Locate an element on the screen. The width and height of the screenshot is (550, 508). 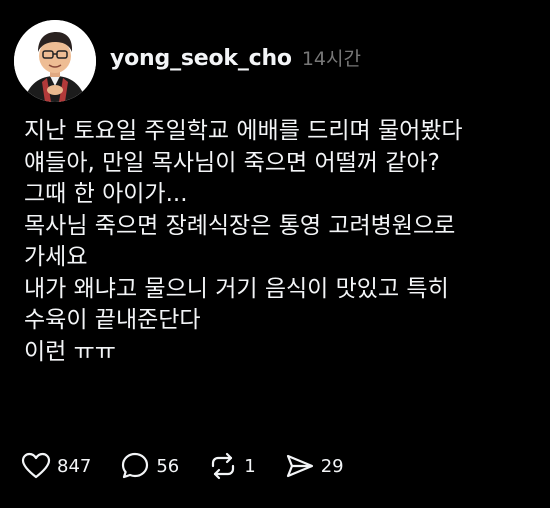
username: yong_seok_cho is located at coordinates (201, 58).